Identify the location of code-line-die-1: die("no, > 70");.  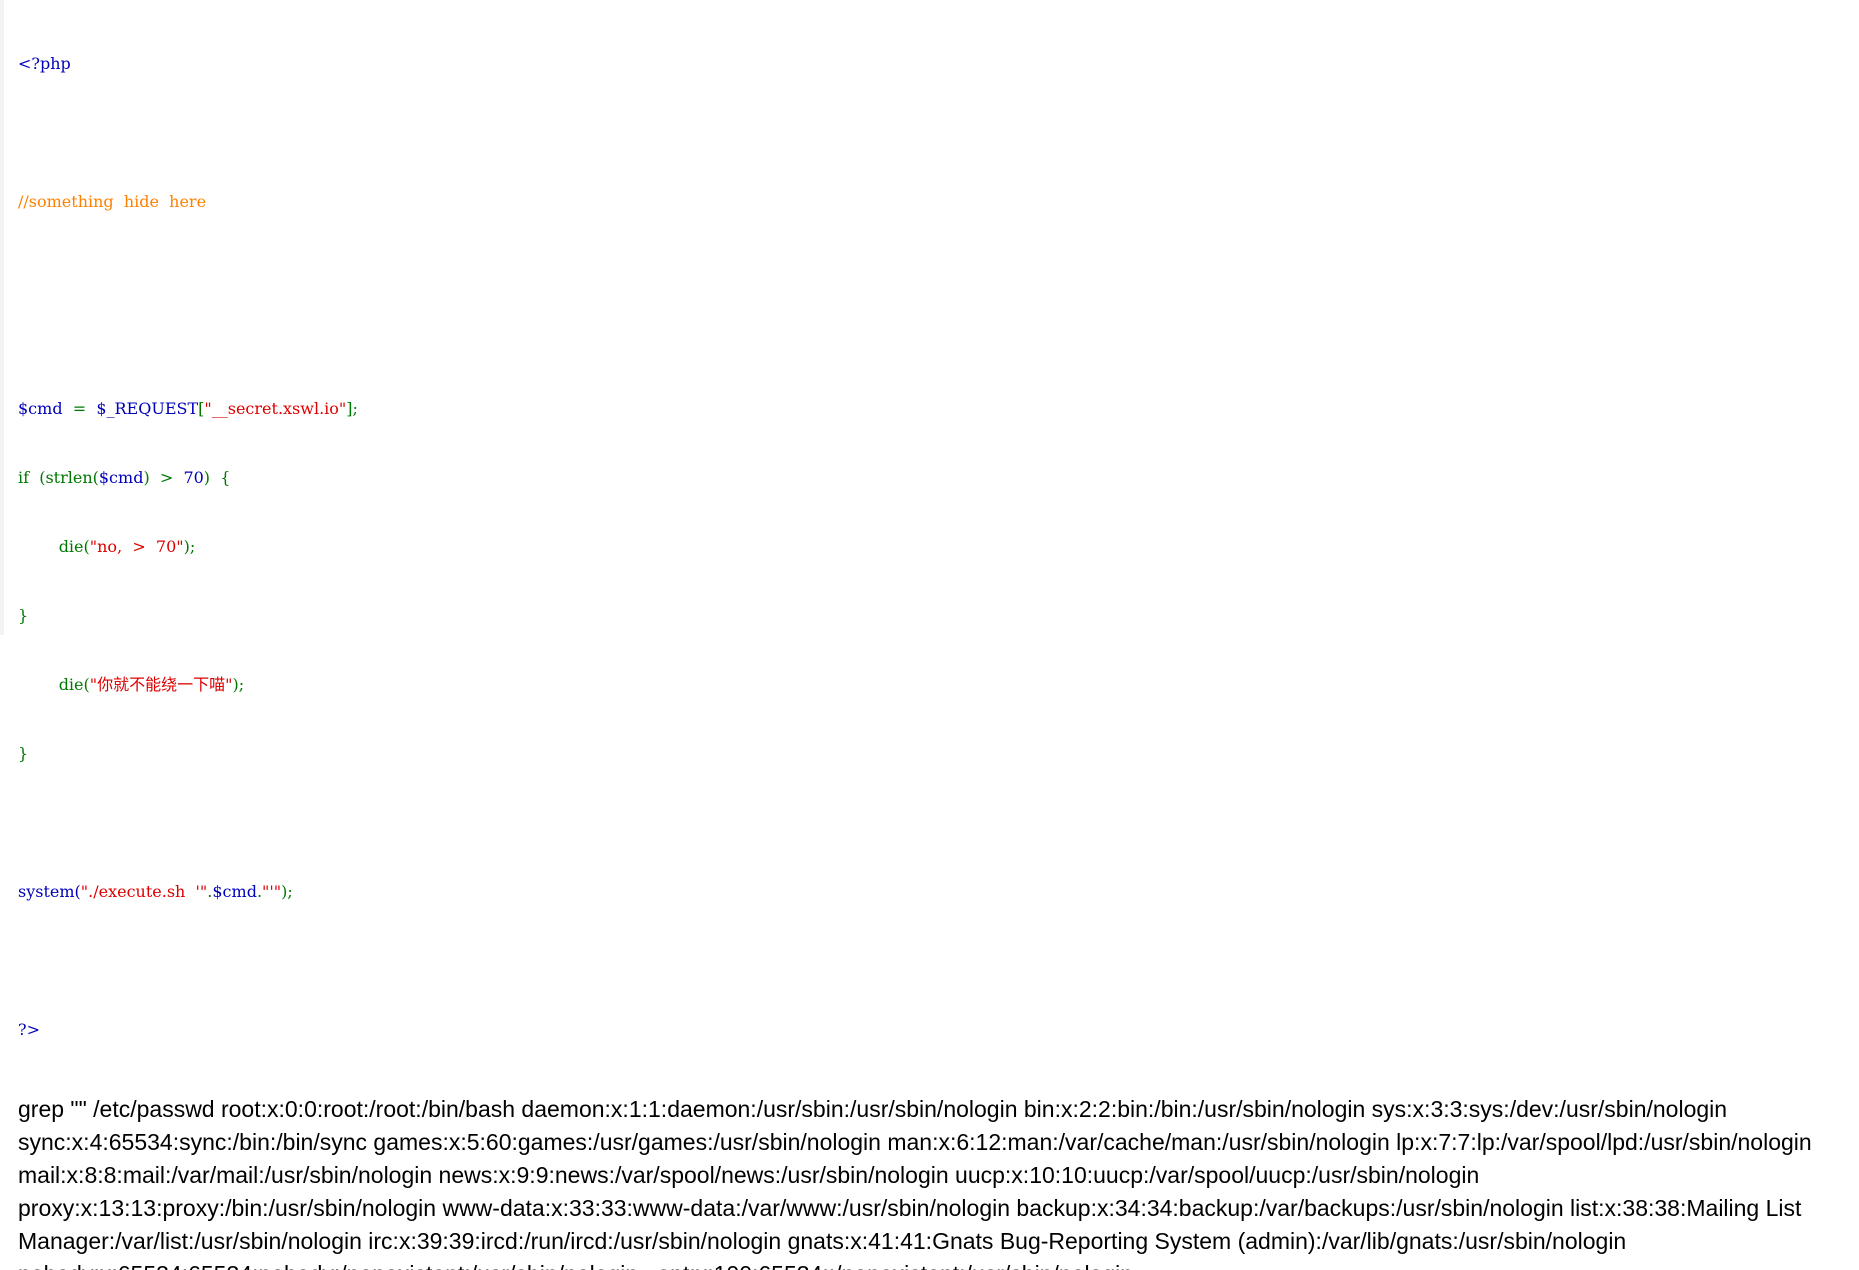
(933, 546).